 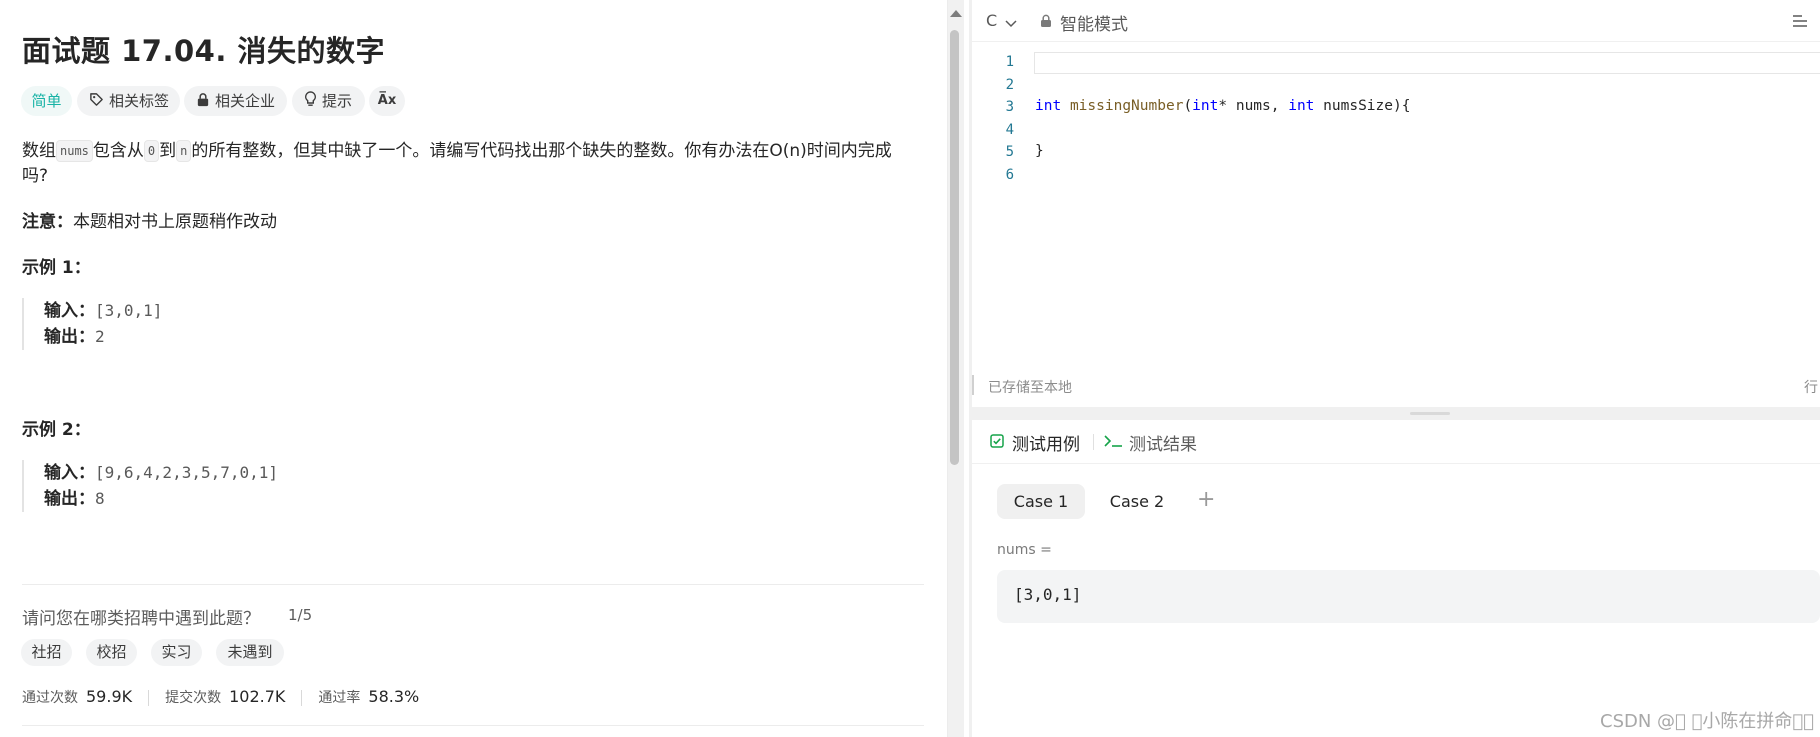 I want to click on accepted-label: 通过次数, so click(x=50, y=698).